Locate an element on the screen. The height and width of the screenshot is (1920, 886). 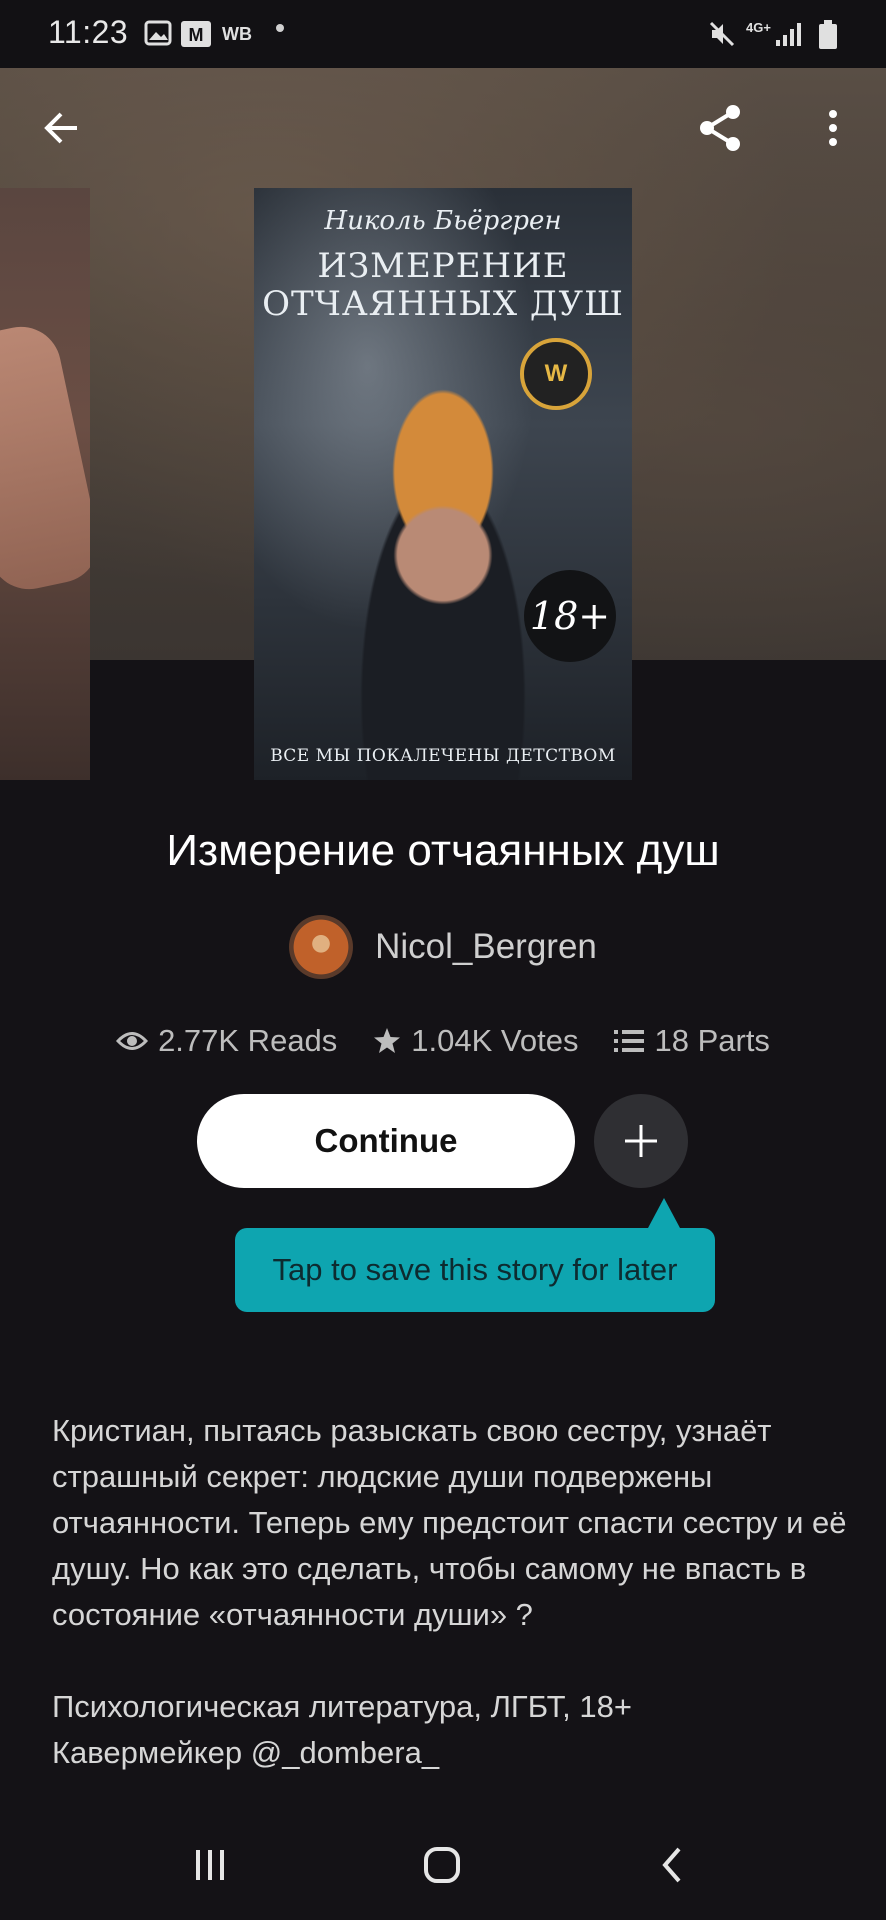
status-bar: 11:23 M WB 4G+ is located at coordinates (443, 34).